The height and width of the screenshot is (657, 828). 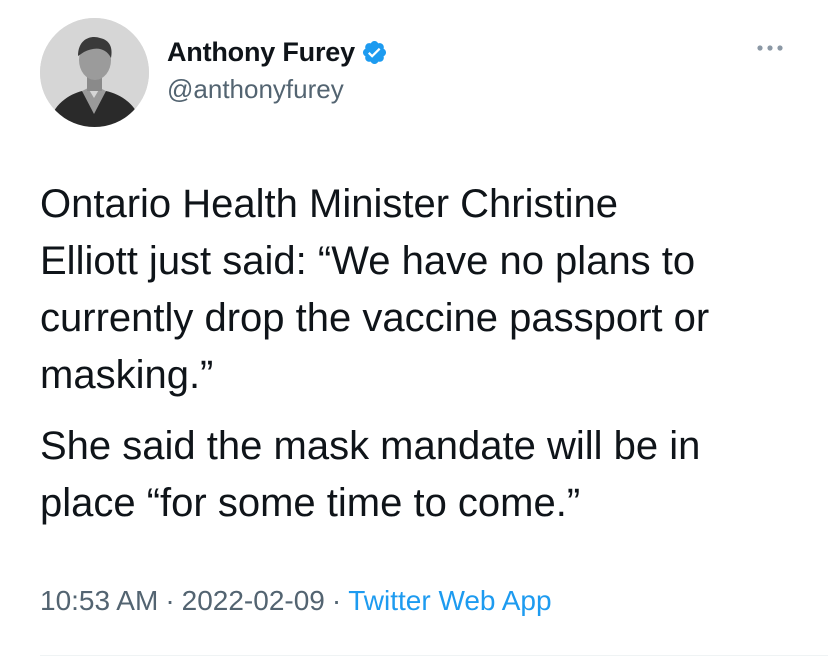 I want to click on avatar, so click(x=94, y=72).